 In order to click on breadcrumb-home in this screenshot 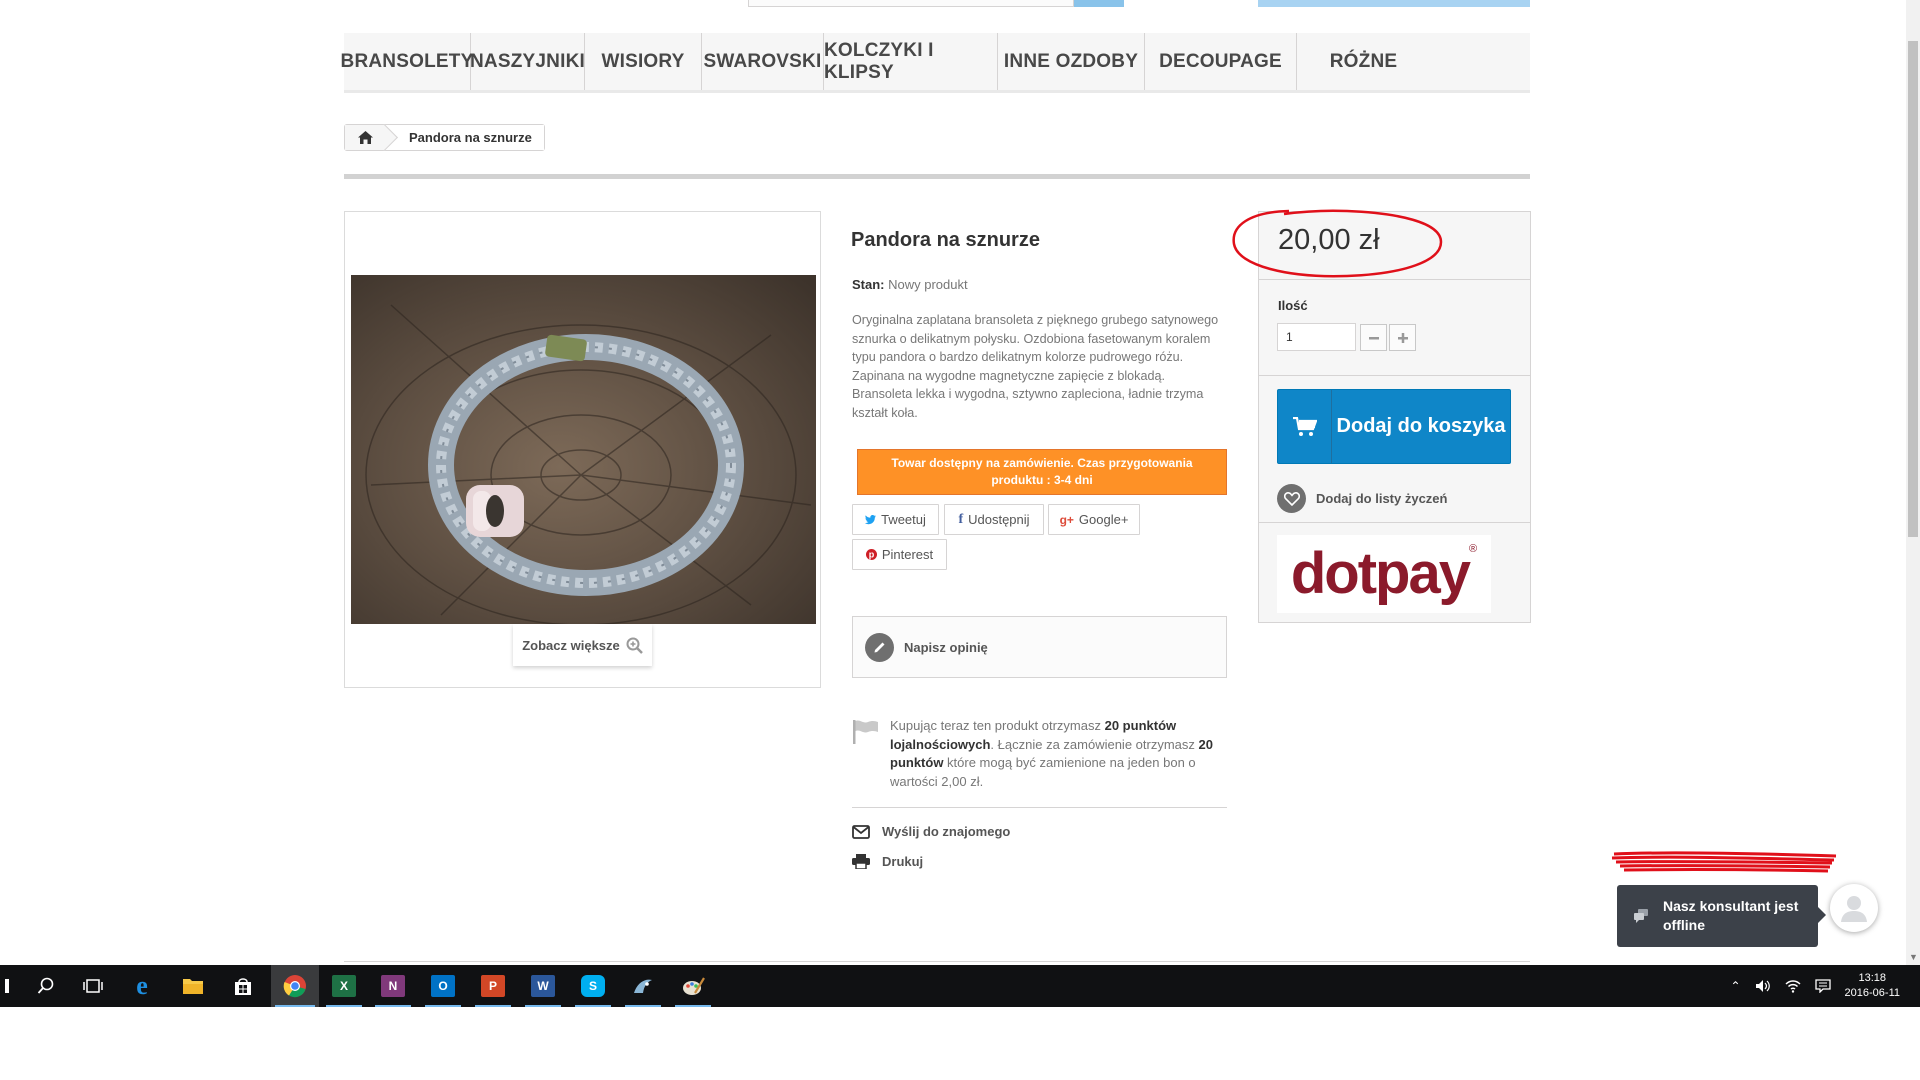, I will do `click(365, 137)`.